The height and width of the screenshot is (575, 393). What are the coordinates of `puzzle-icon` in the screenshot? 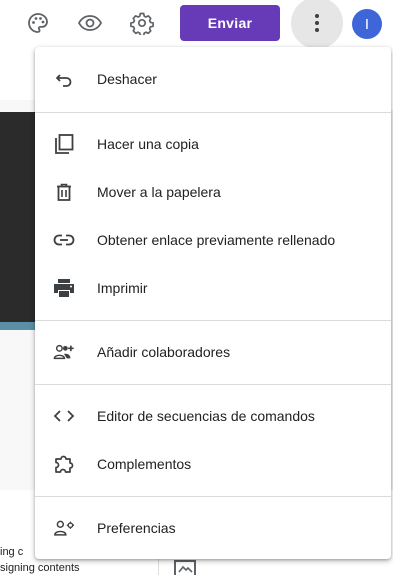 It's located at (64, 464).